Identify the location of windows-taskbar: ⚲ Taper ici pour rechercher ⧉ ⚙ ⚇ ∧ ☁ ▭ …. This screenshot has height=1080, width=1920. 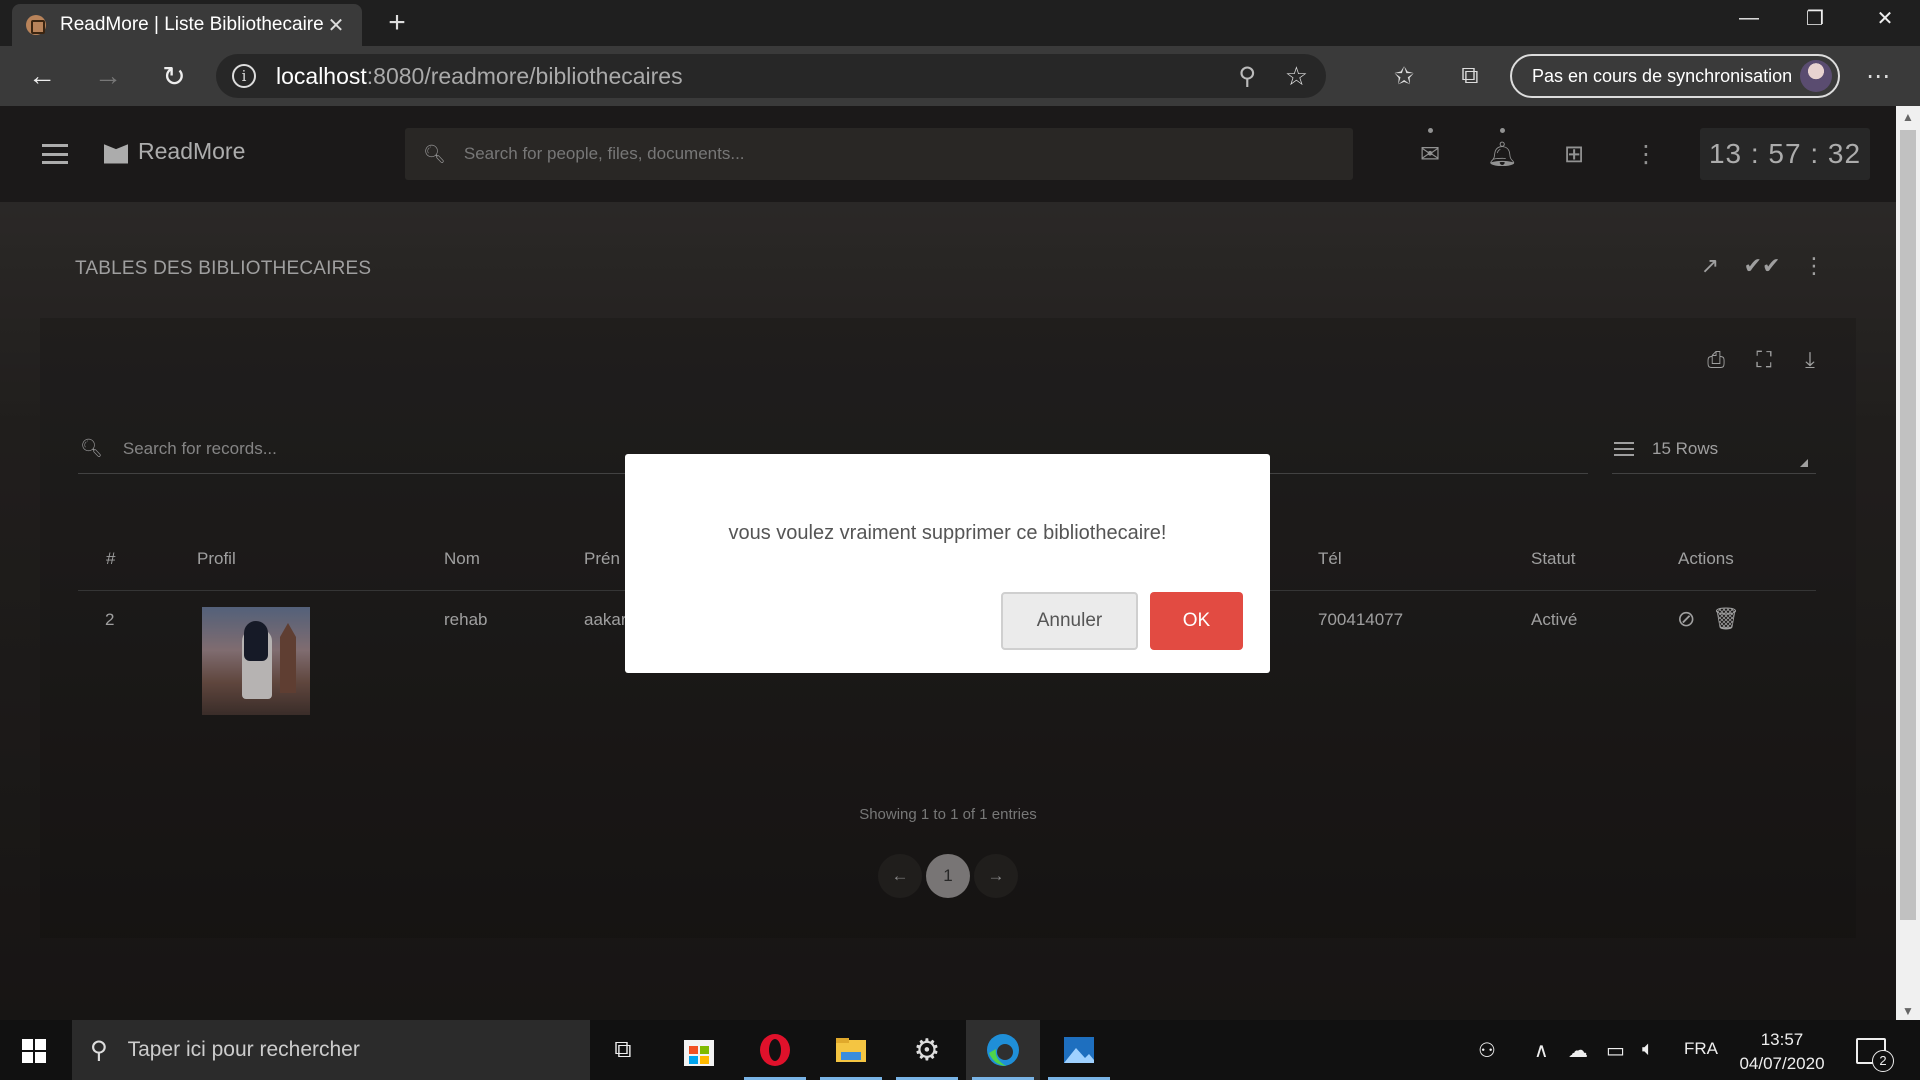
(960, 1050).